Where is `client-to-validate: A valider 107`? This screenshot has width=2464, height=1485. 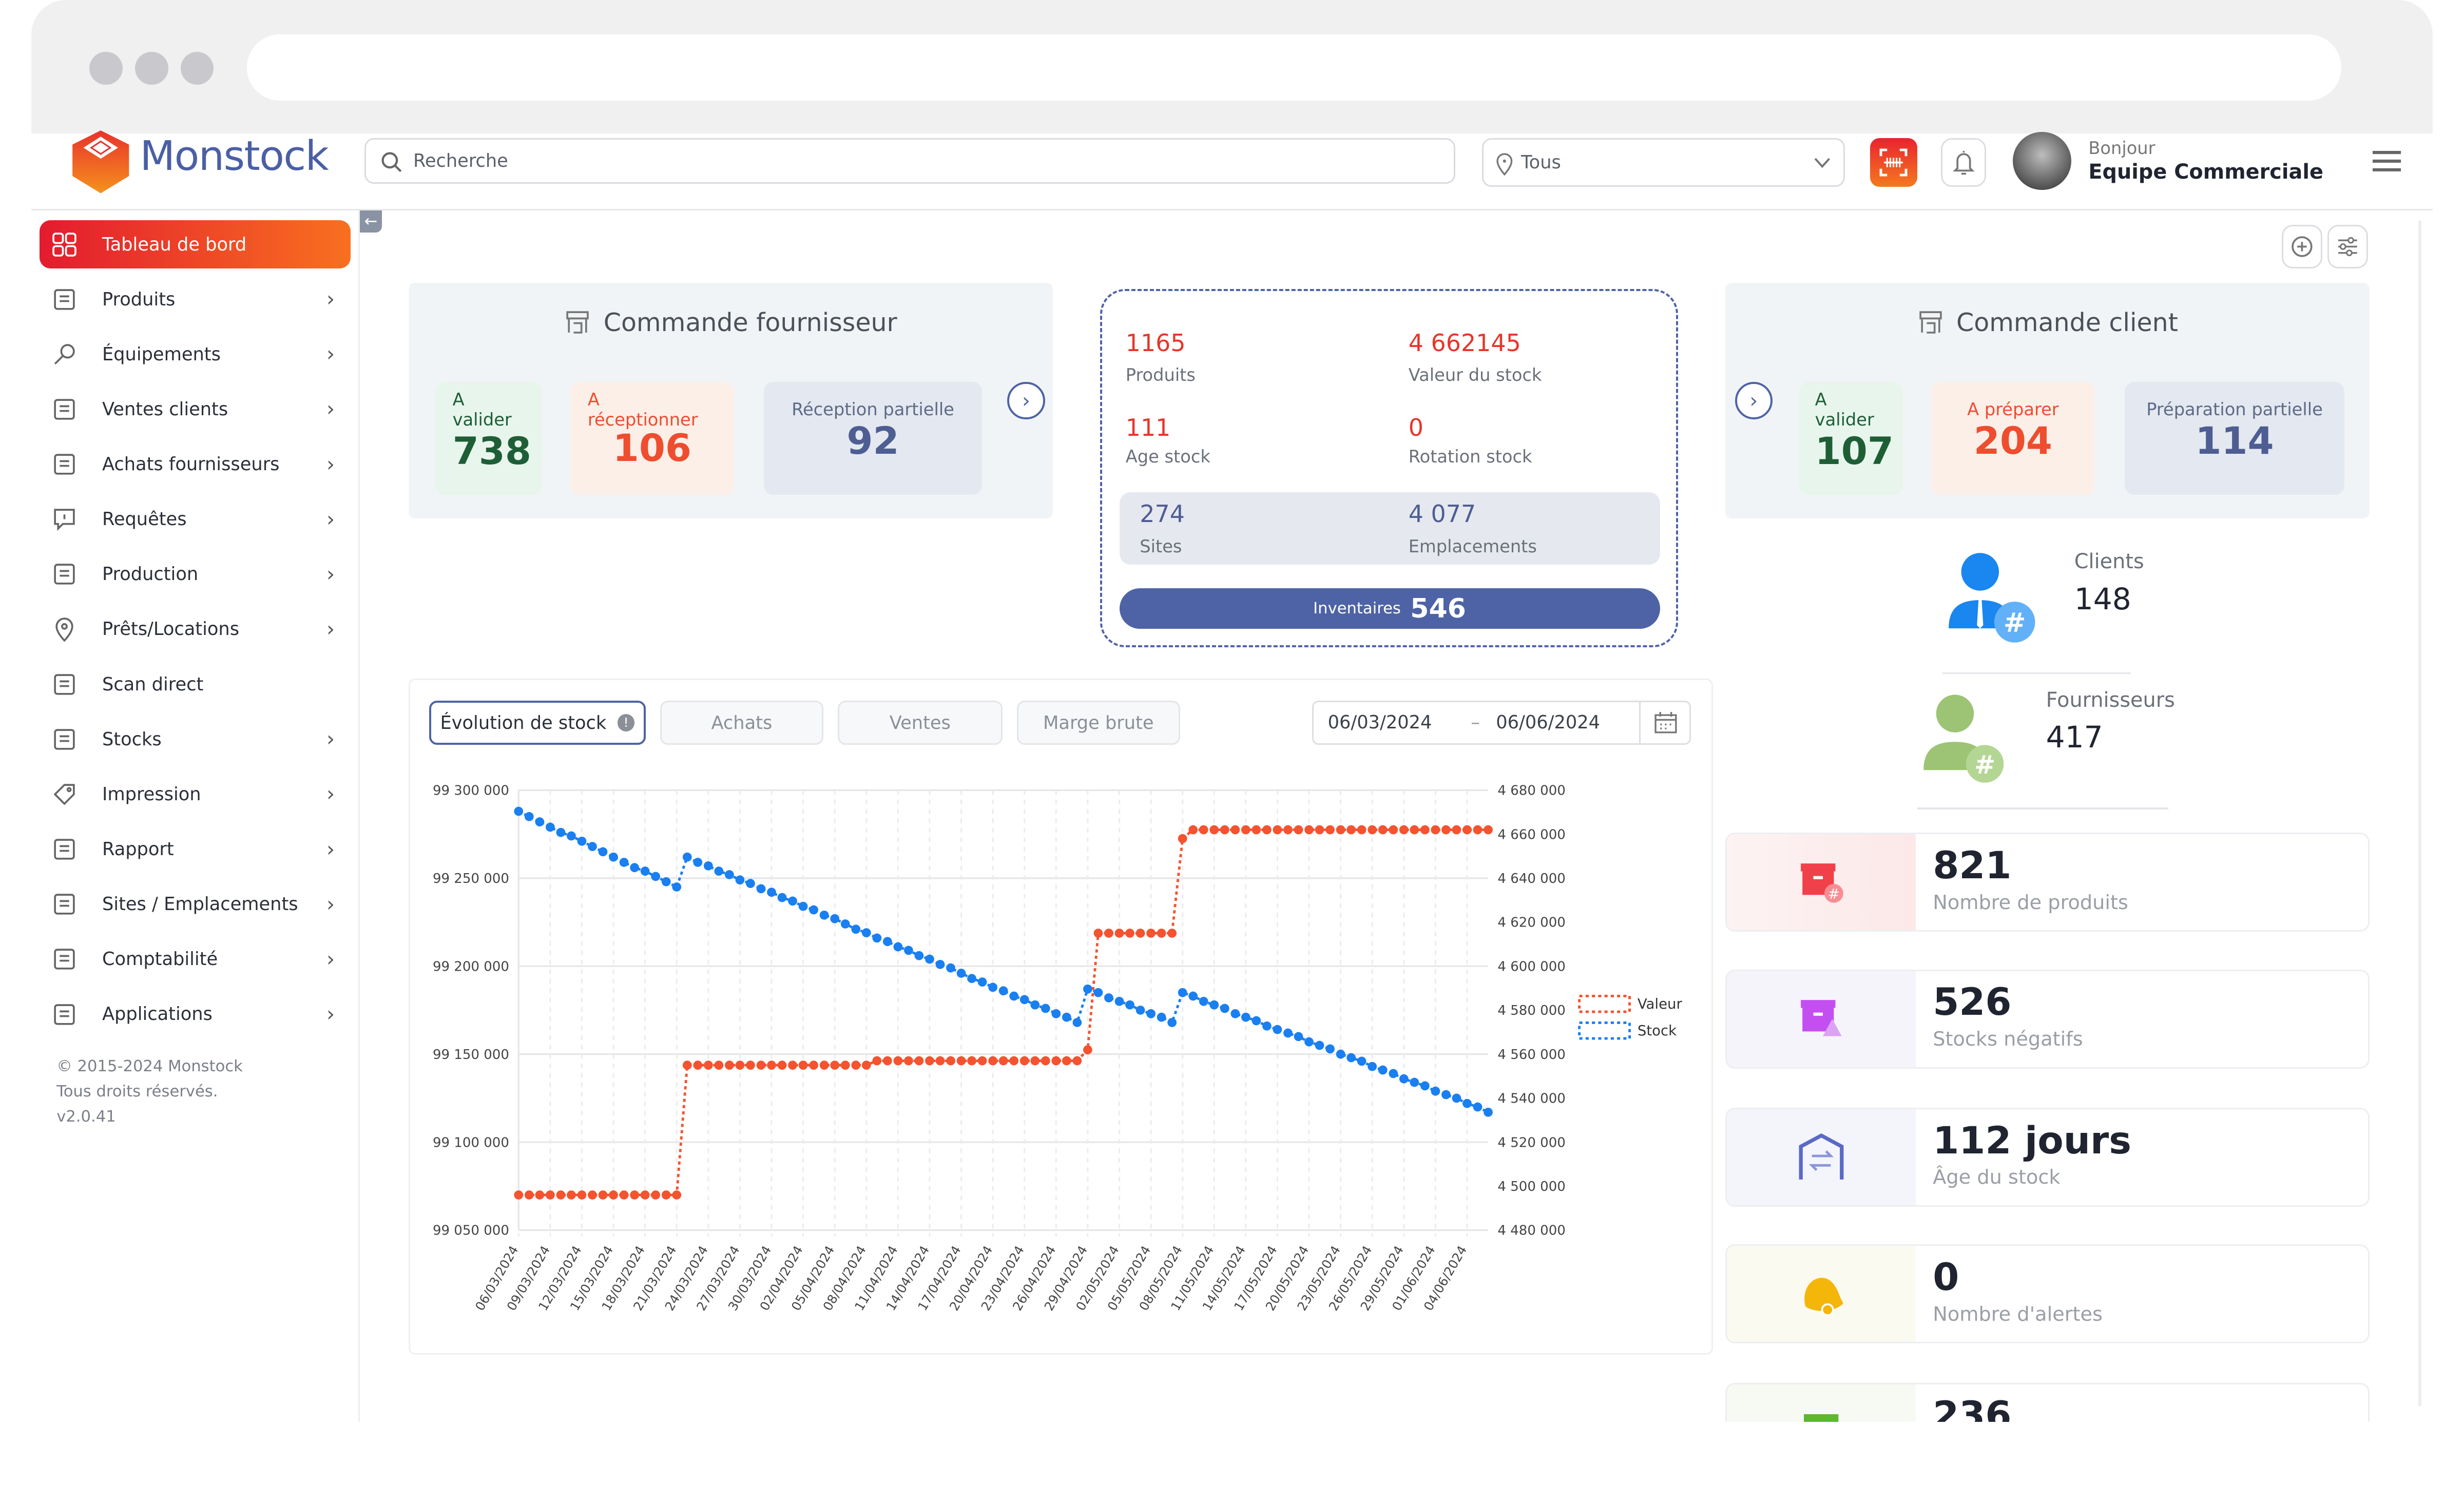 client-to-validate: A valider 107 is located at coordinates (1851, 438).